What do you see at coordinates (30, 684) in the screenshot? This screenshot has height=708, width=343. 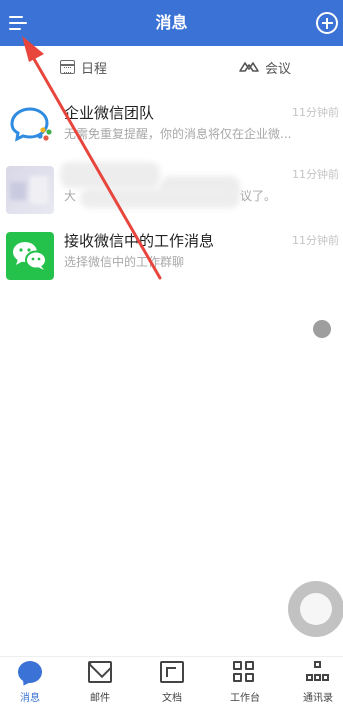 I see `nav-messages: 消息` at bounding box center [30, 684].